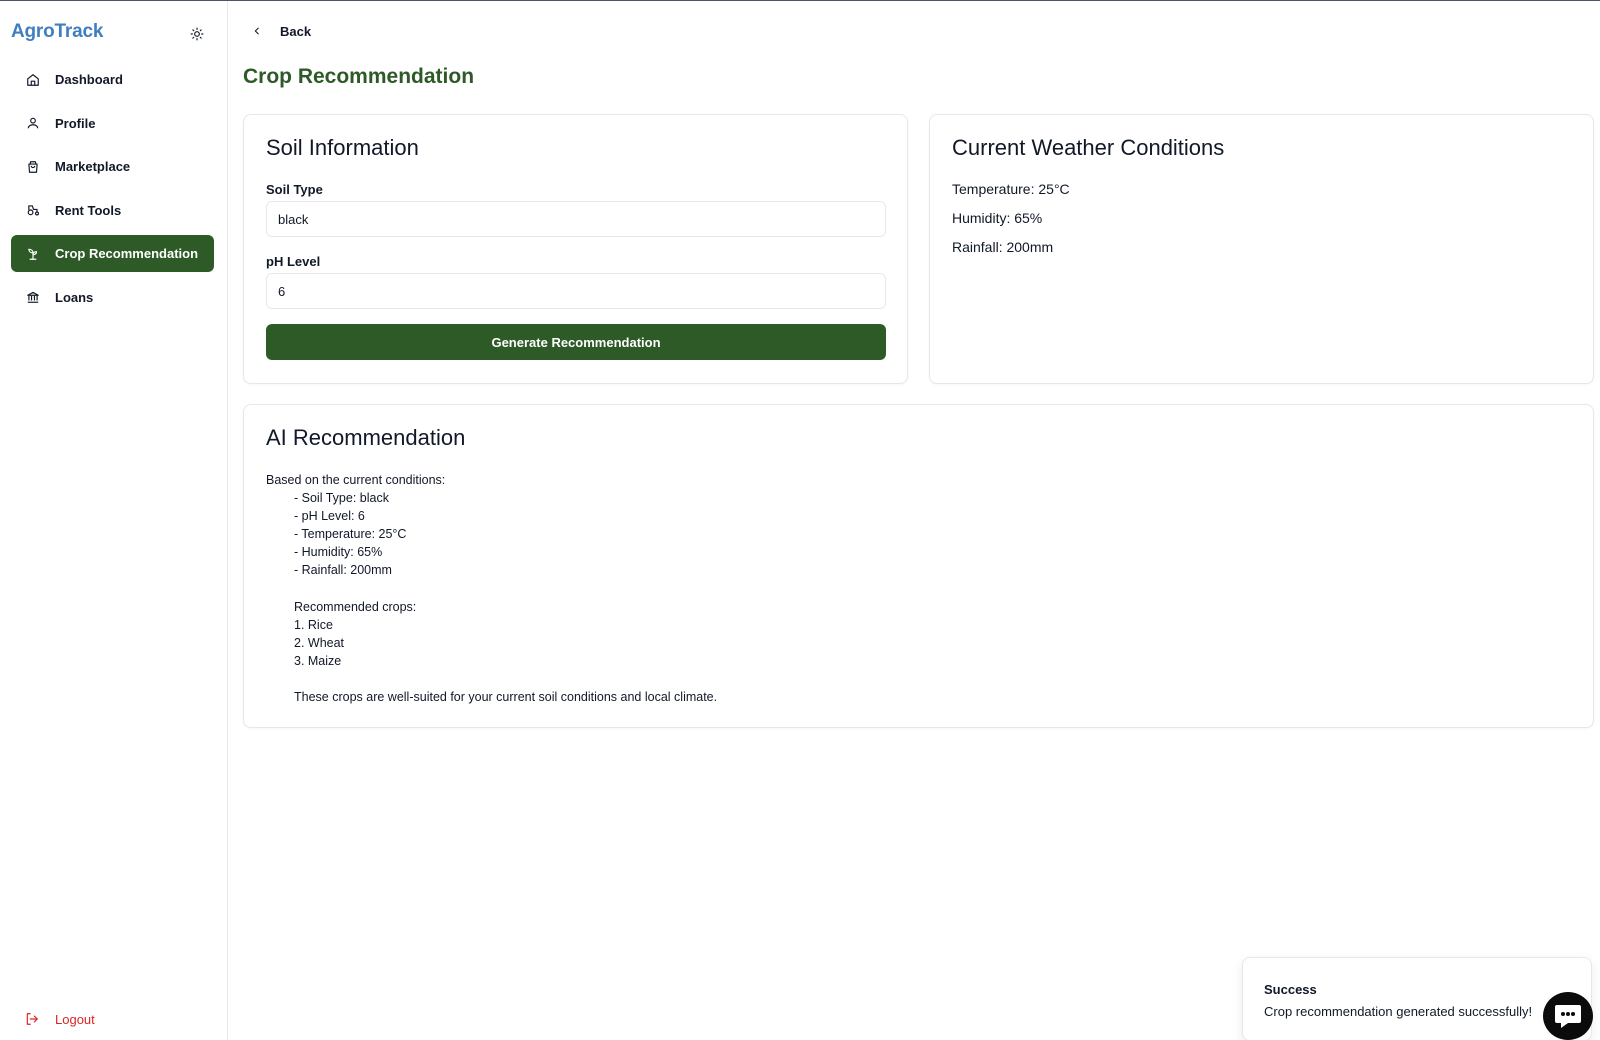 This screenshot has width=1600, height=1040. I want to click on logout-button: Logout, so click(60, 1019).